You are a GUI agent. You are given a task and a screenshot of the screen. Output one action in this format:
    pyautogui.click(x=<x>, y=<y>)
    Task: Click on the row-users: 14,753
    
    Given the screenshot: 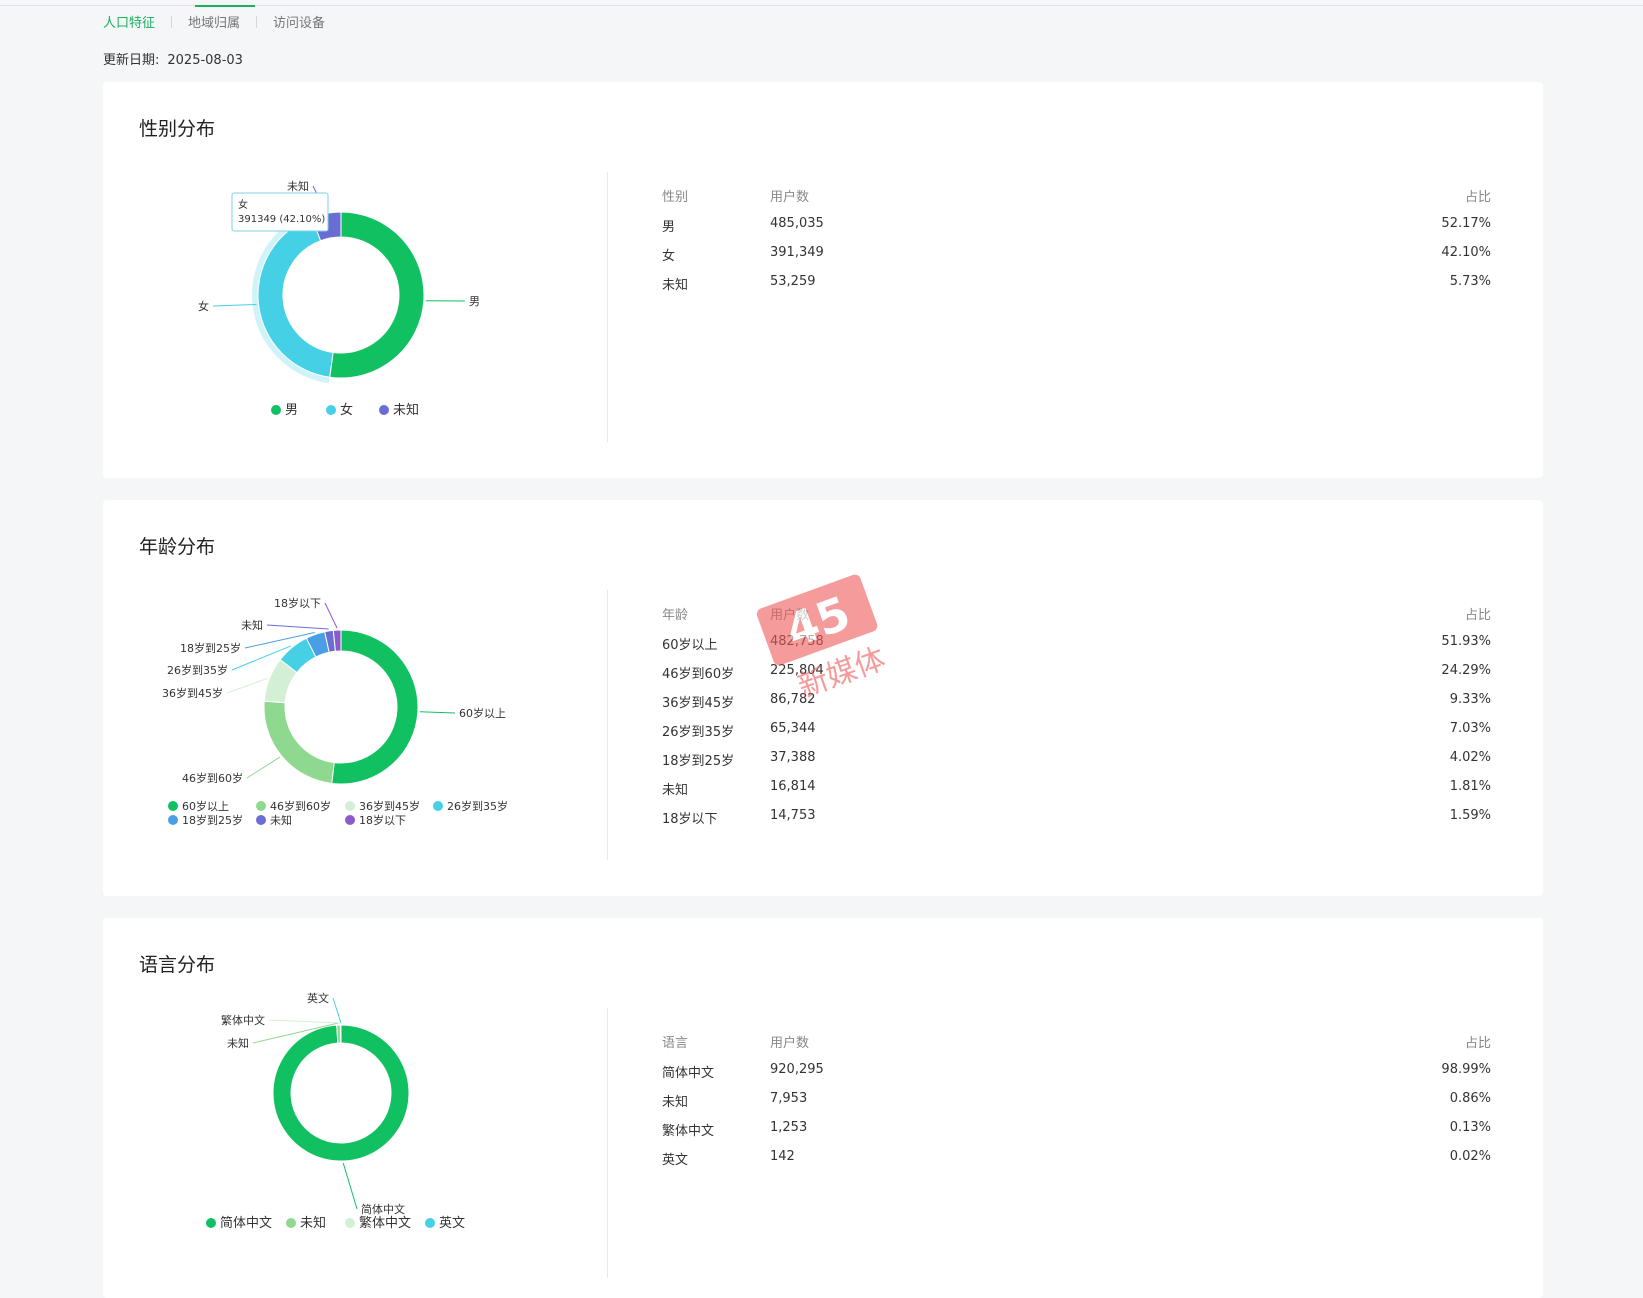 What is the action you would take?
    pyautogui.click(x=793, y=815)
    